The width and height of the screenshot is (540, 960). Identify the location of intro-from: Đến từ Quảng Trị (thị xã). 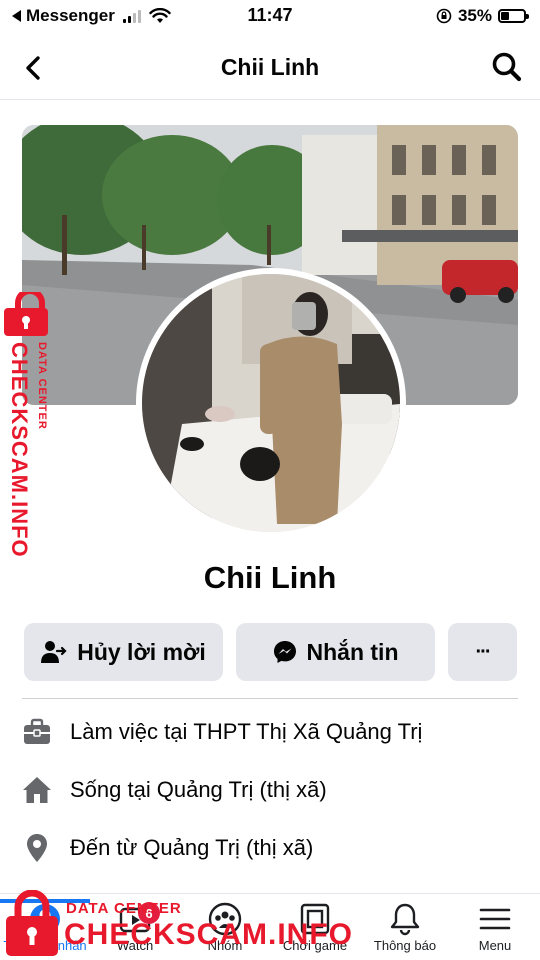
(272, 848).